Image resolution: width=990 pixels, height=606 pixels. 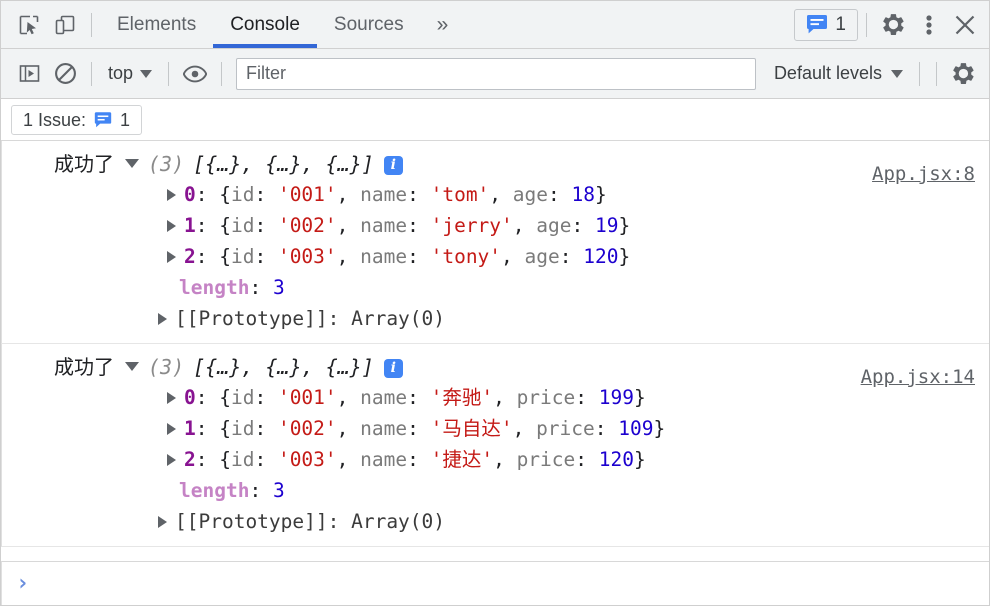 What do you see at coordinates (495, 397) in the screenshot?
I see `array-item-row: 0: {id: '001', name: '奔驰', price: 199}` at bounding box center [495, 397].